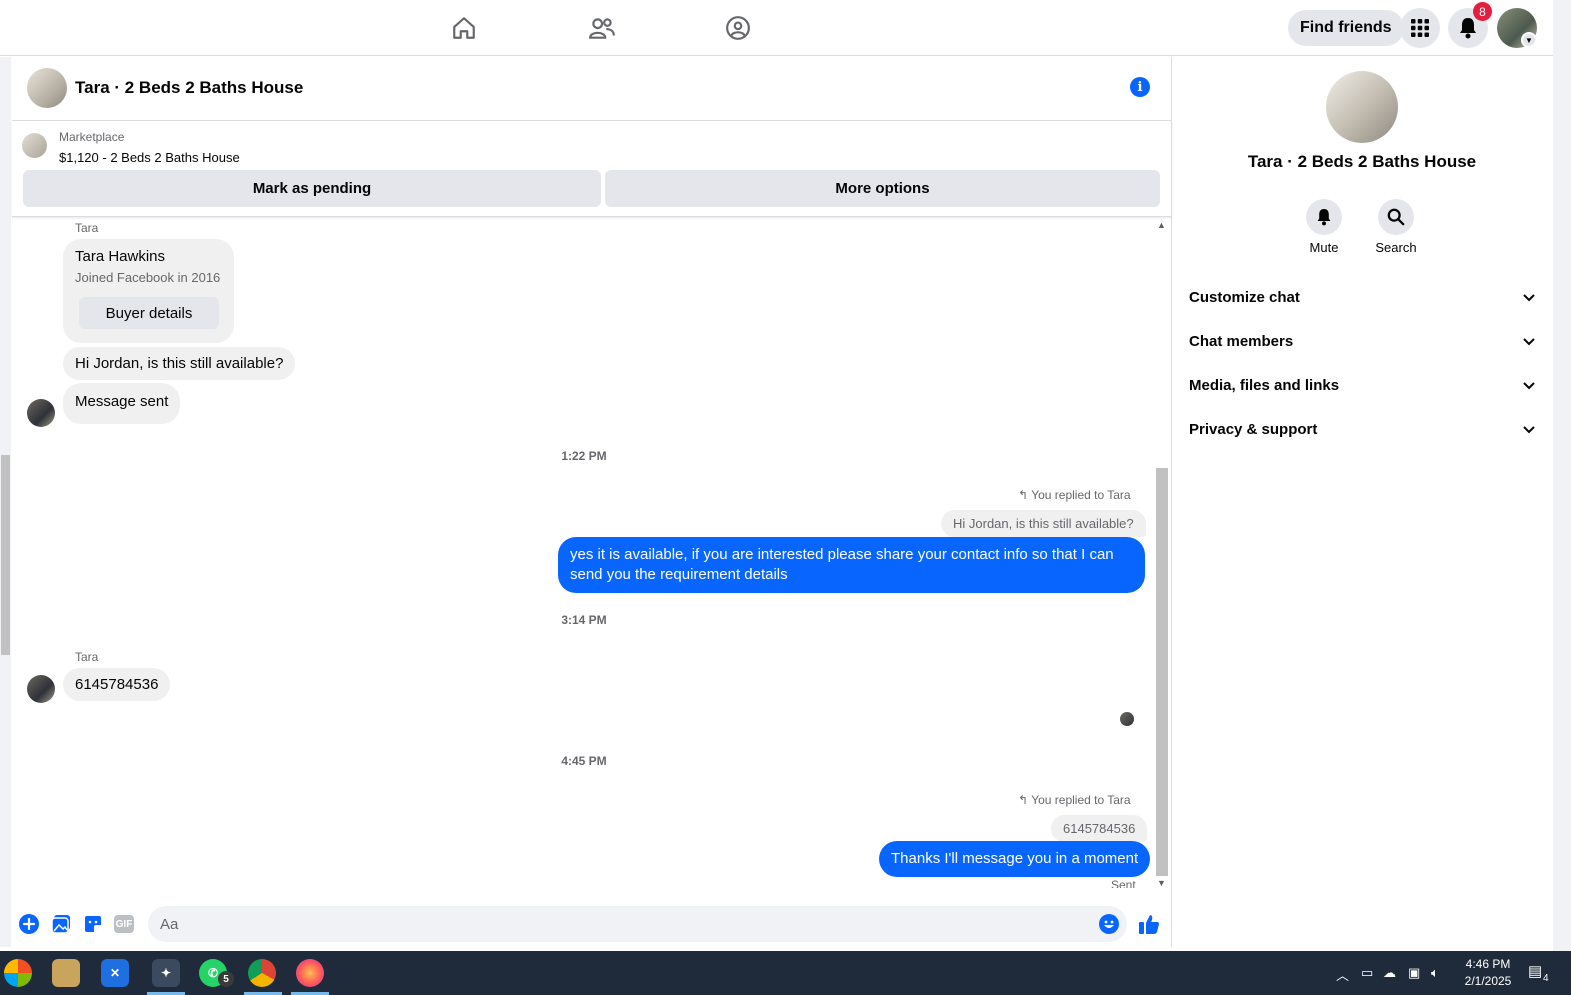 This screenshot has width=1571, height=995. I want to click on incoming-message: 6145784536, so click(117, 684).